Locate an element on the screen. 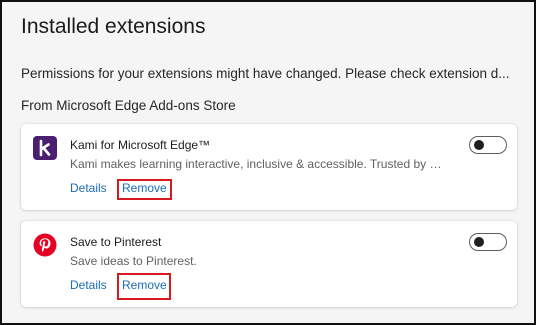  extension-name: Save to Pinterest is located at coordinates (116, 242).